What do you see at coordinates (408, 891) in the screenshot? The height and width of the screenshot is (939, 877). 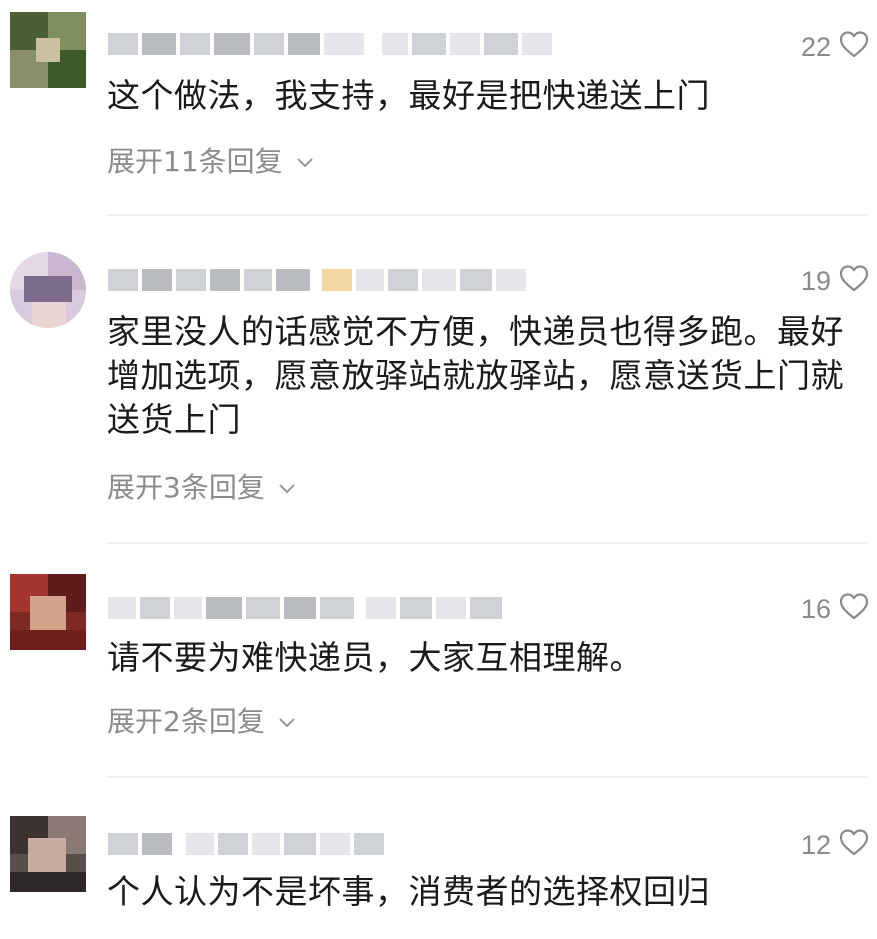 I see `comment-text: 个人认为不是坏事，消费者的选择权回归` at bounding box center [408, 891].